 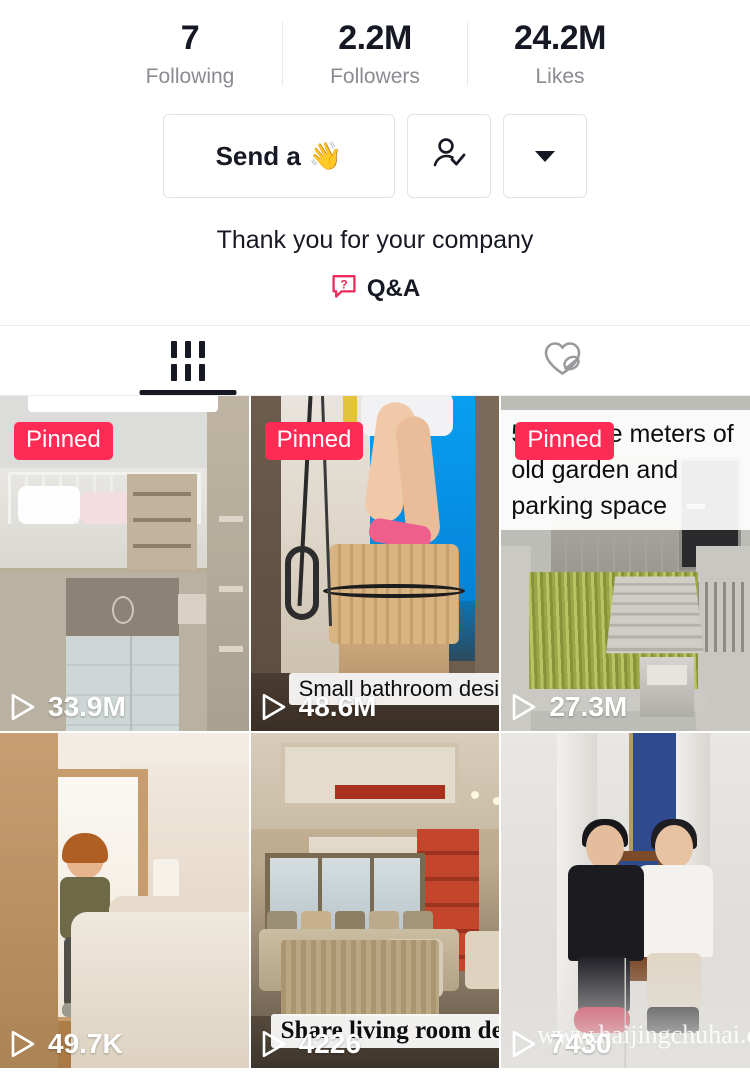 I want to click on view-count-value-3: 27.3M, so click(x=588, y=706).